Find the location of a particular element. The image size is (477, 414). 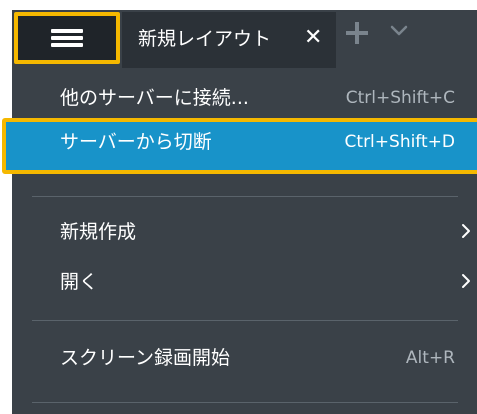

menu-item-new: 新規作成 is located at coordinates (244, 232).